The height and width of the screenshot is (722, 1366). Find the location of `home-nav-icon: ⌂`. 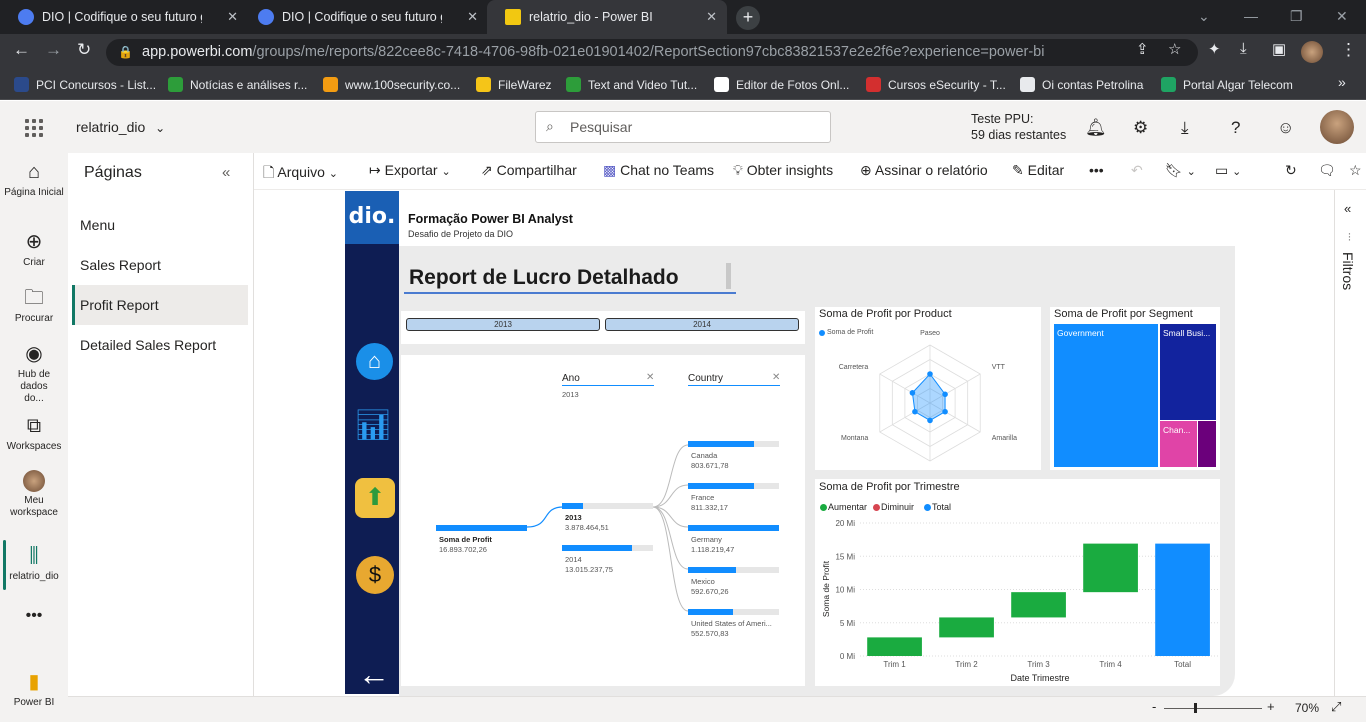

home-nav-icon: ⌂ is located at coordinates (374, 361).